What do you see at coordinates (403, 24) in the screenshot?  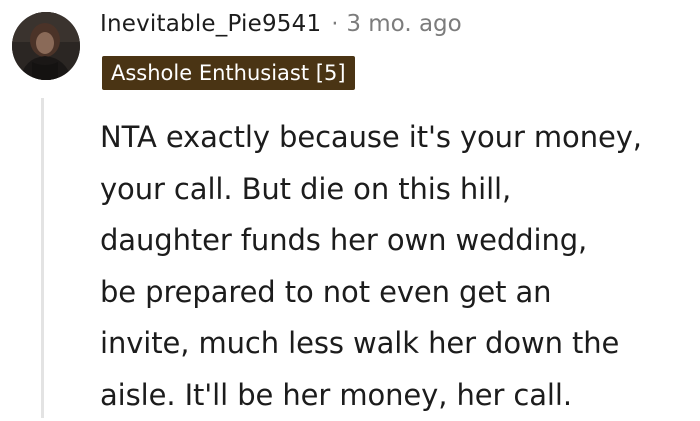 I see `timestamp: 3 mo. ago` at bounding box center [403, 24].